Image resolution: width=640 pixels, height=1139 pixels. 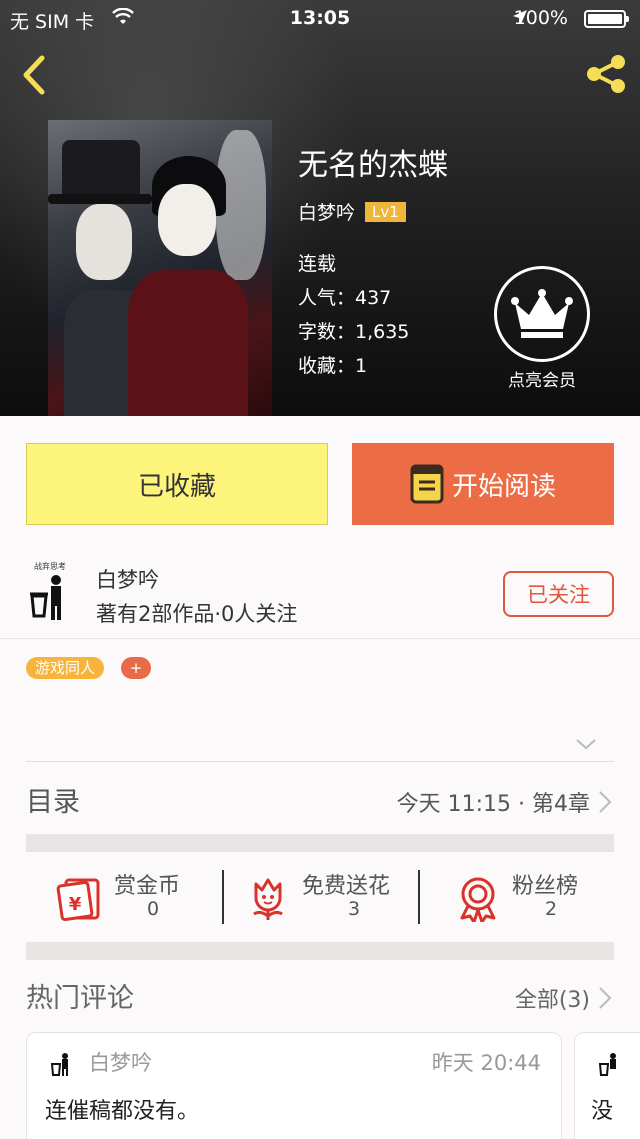 What do you see at coordinates (345, 298) in the screenshot?
I see `book-popularity: 人气：437` at bounding box center [345, 298].